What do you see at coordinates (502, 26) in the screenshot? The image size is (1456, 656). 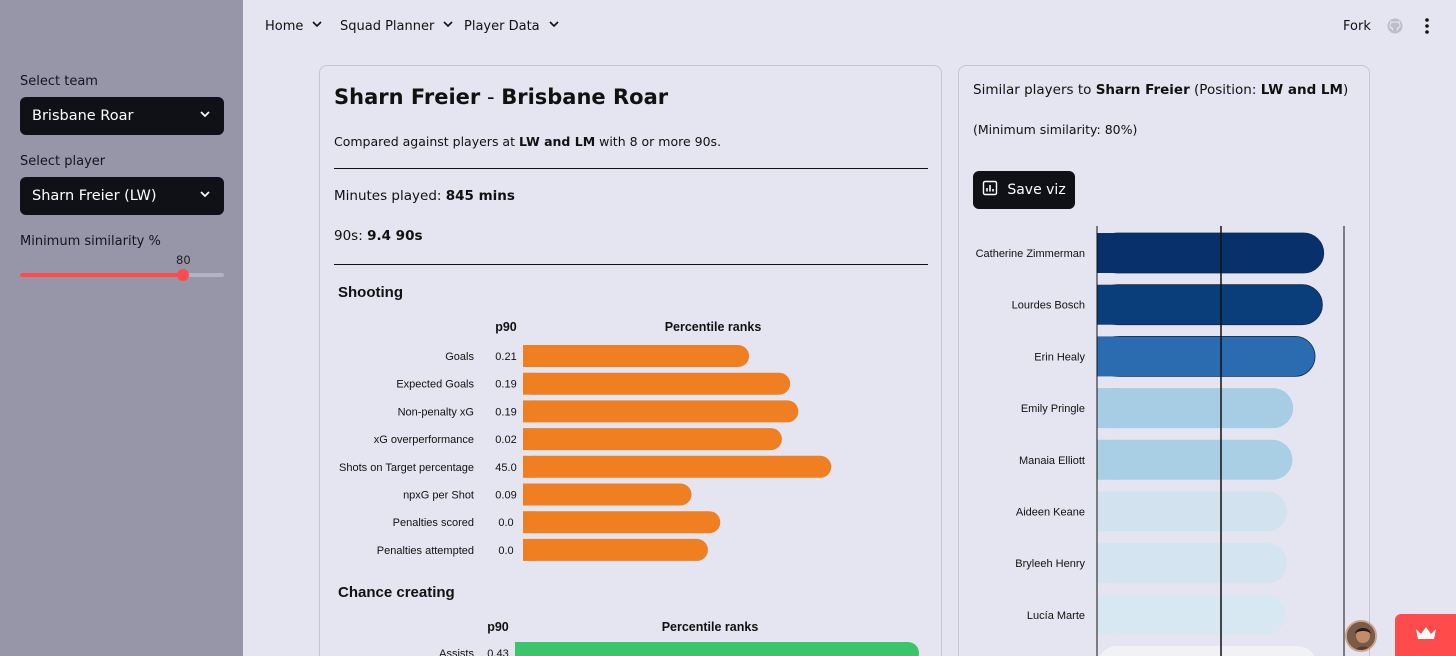 I see `nav-player-data-label: Player Data` at bounding box center [502, 26].